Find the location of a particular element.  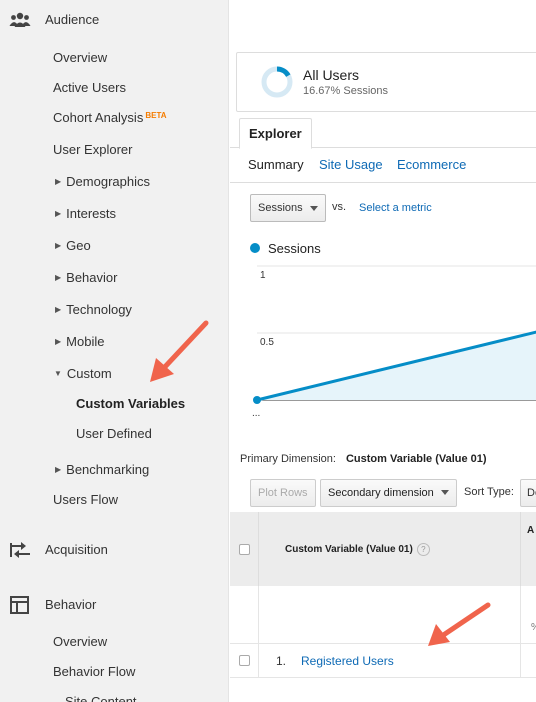

sidebar-item-label: Mobile is located at coordinates (85, 341).